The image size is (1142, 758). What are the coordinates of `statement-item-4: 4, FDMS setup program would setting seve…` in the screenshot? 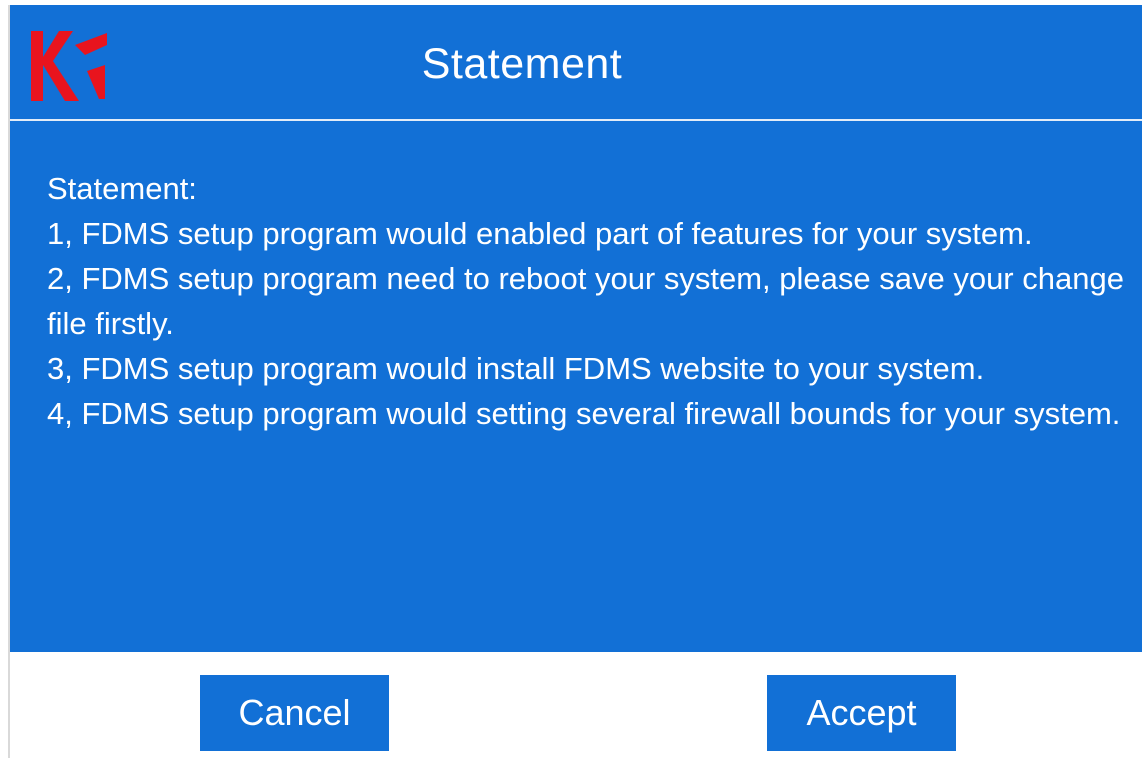 It's located at (584, 413).